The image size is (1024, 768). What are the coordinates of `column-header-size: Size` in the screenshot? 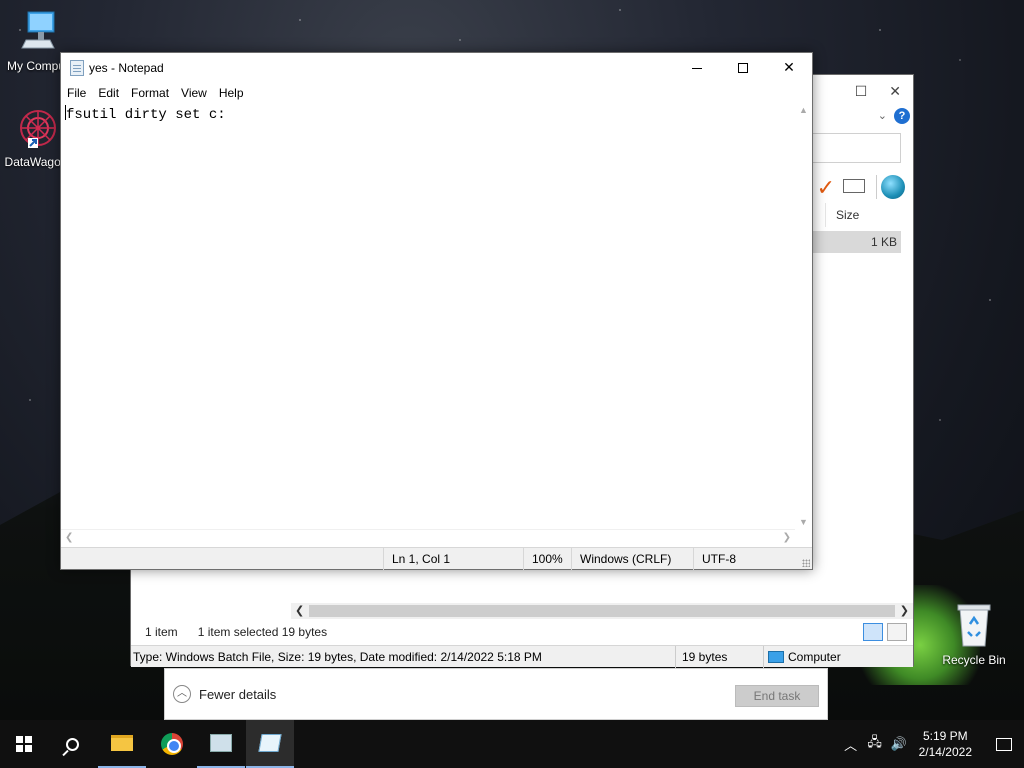 It's located at (865, 215).